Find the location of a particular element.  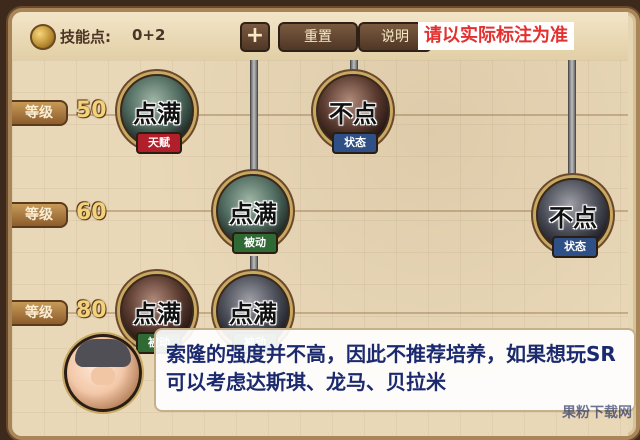

node-tag: 被动 is located at coordinates (255, 243).